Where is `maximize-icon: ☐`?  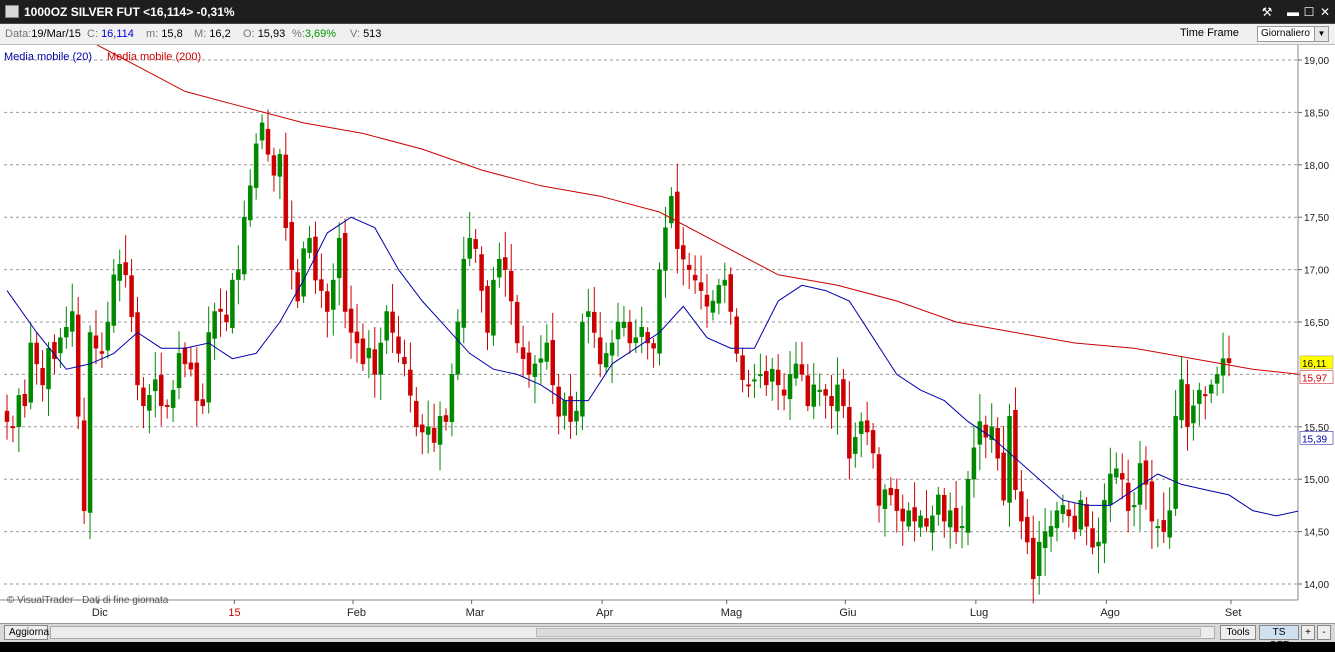 maximize-icon: ☐ is located at coordinates (1309, 12).